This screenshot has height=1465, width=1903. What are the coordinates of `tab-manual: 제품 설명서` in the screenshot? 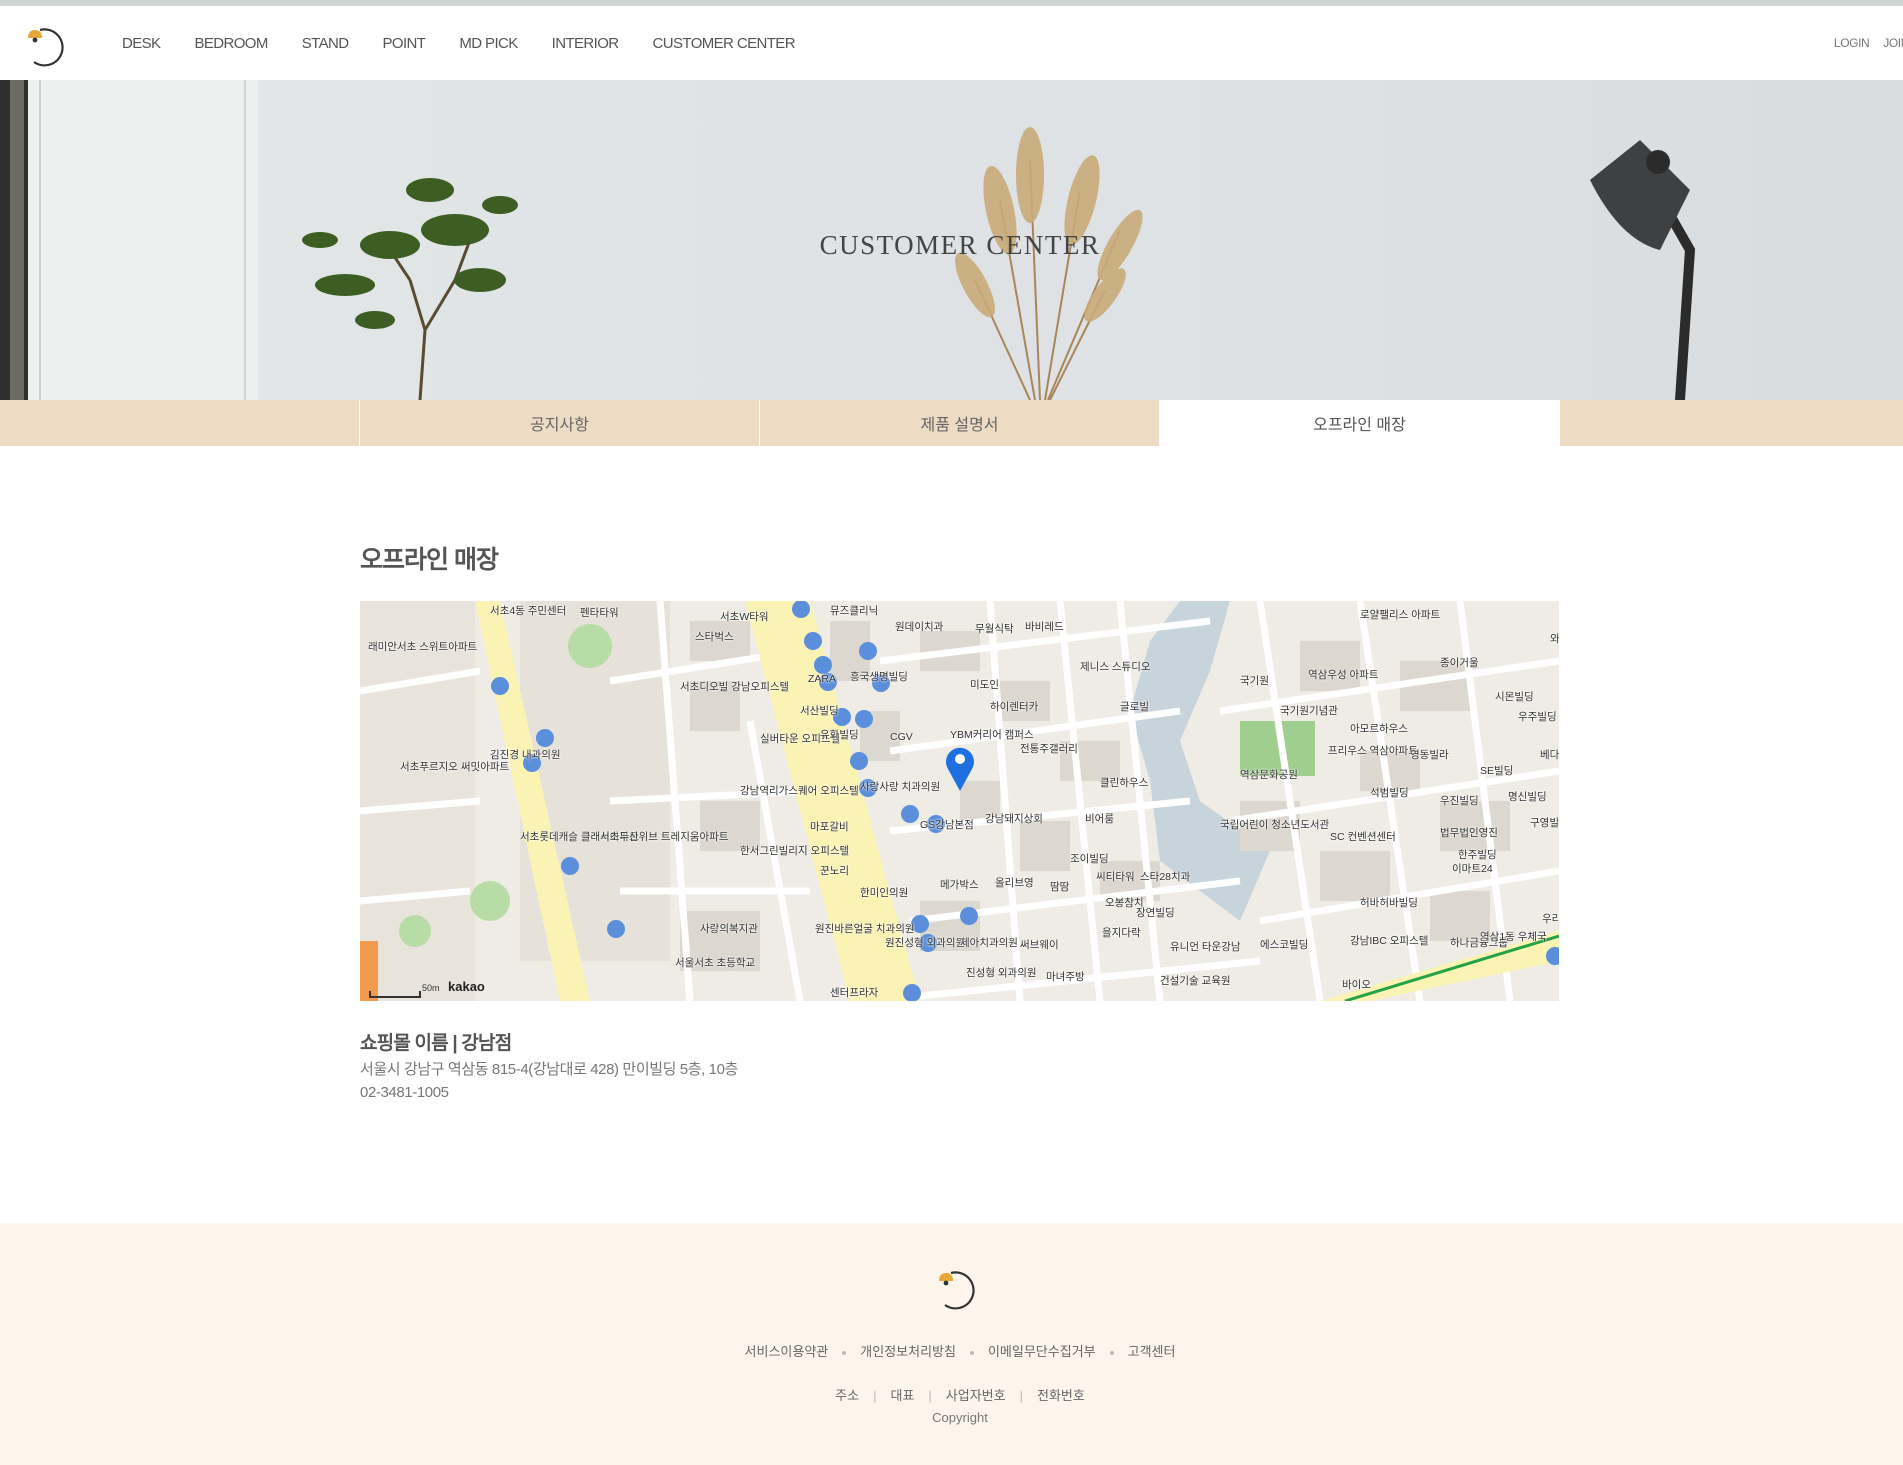 It's located at (959, 423).